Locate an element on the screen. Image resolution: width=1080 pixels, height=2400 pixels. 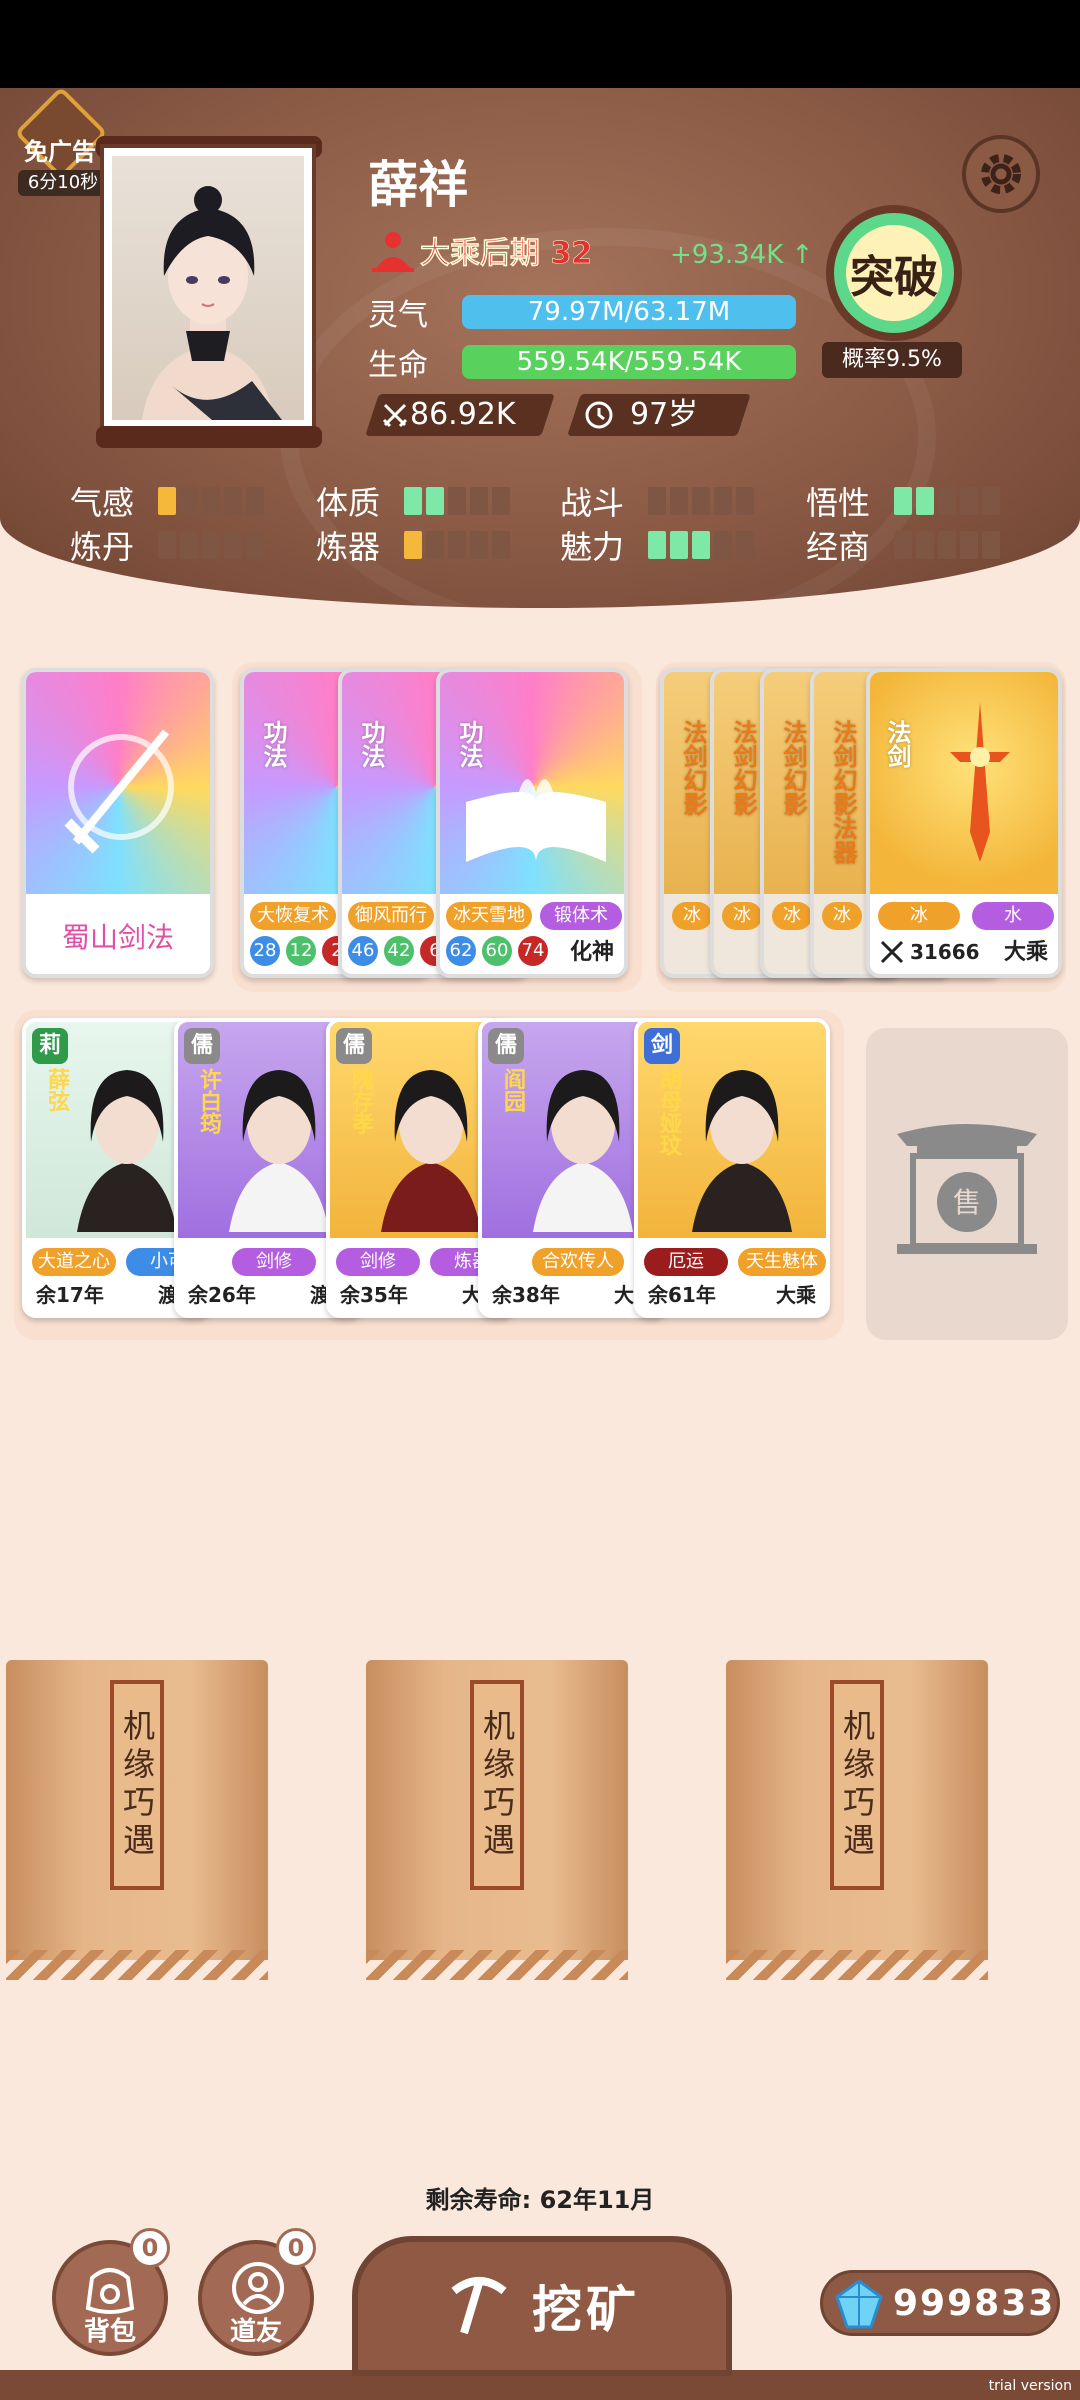
remaining-lifespan: 剩余寿命: 62年11月 is located at coordinates (540, 2200).